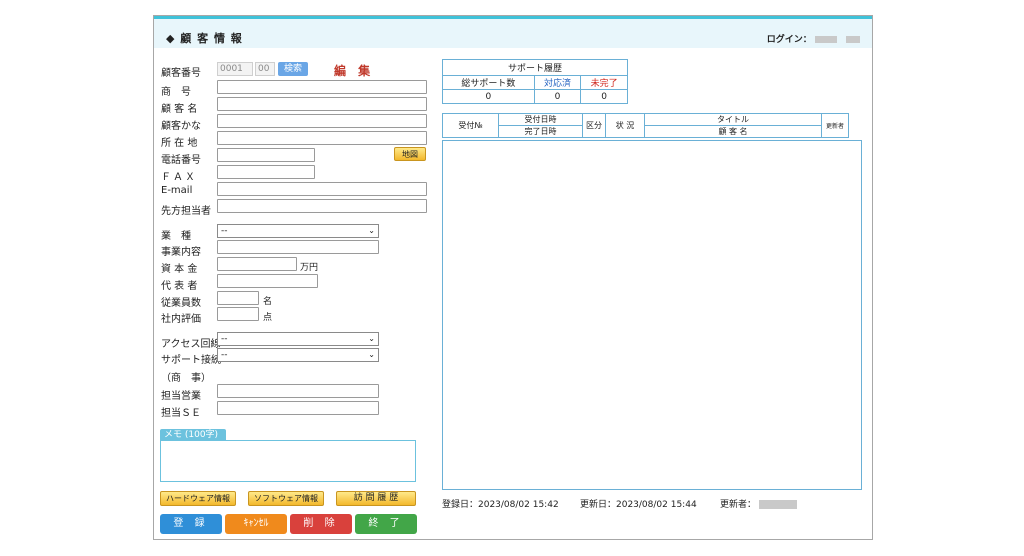 This screenshot has width=1024, height=556. What do you see at coordinates (513, 32) in the screenshot?
I see `title-bar: ◆ 顧 客 情 報 ログイン：` at bounding box center [513, 32].